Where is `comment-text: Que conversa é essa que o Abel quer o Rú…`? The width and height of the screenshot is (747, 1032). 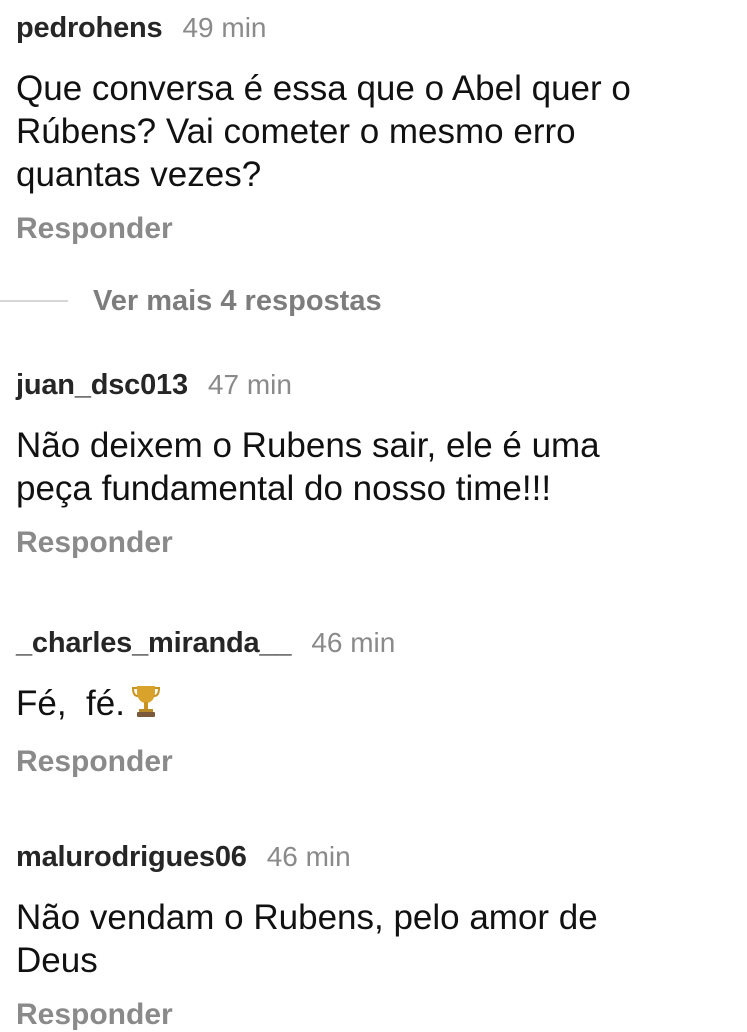 comment-text: Que conversa é essa que o Abel quer o Rú… is located at coordinates (323, 131).